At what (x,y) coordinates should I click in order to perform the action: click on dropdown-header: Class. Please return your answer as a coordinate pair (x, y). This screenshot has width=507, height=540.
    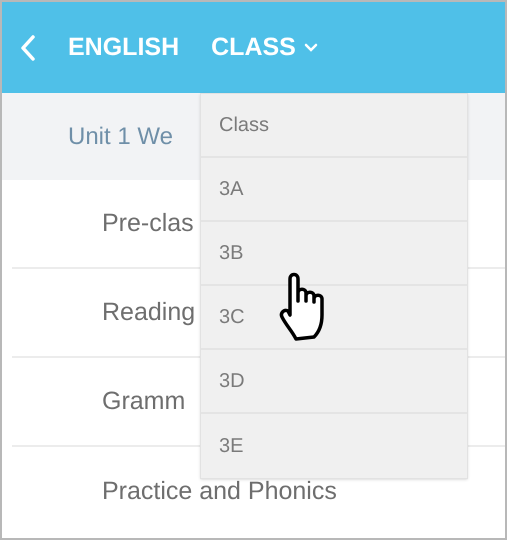
    Looking at the image, I should click on (334, 126).